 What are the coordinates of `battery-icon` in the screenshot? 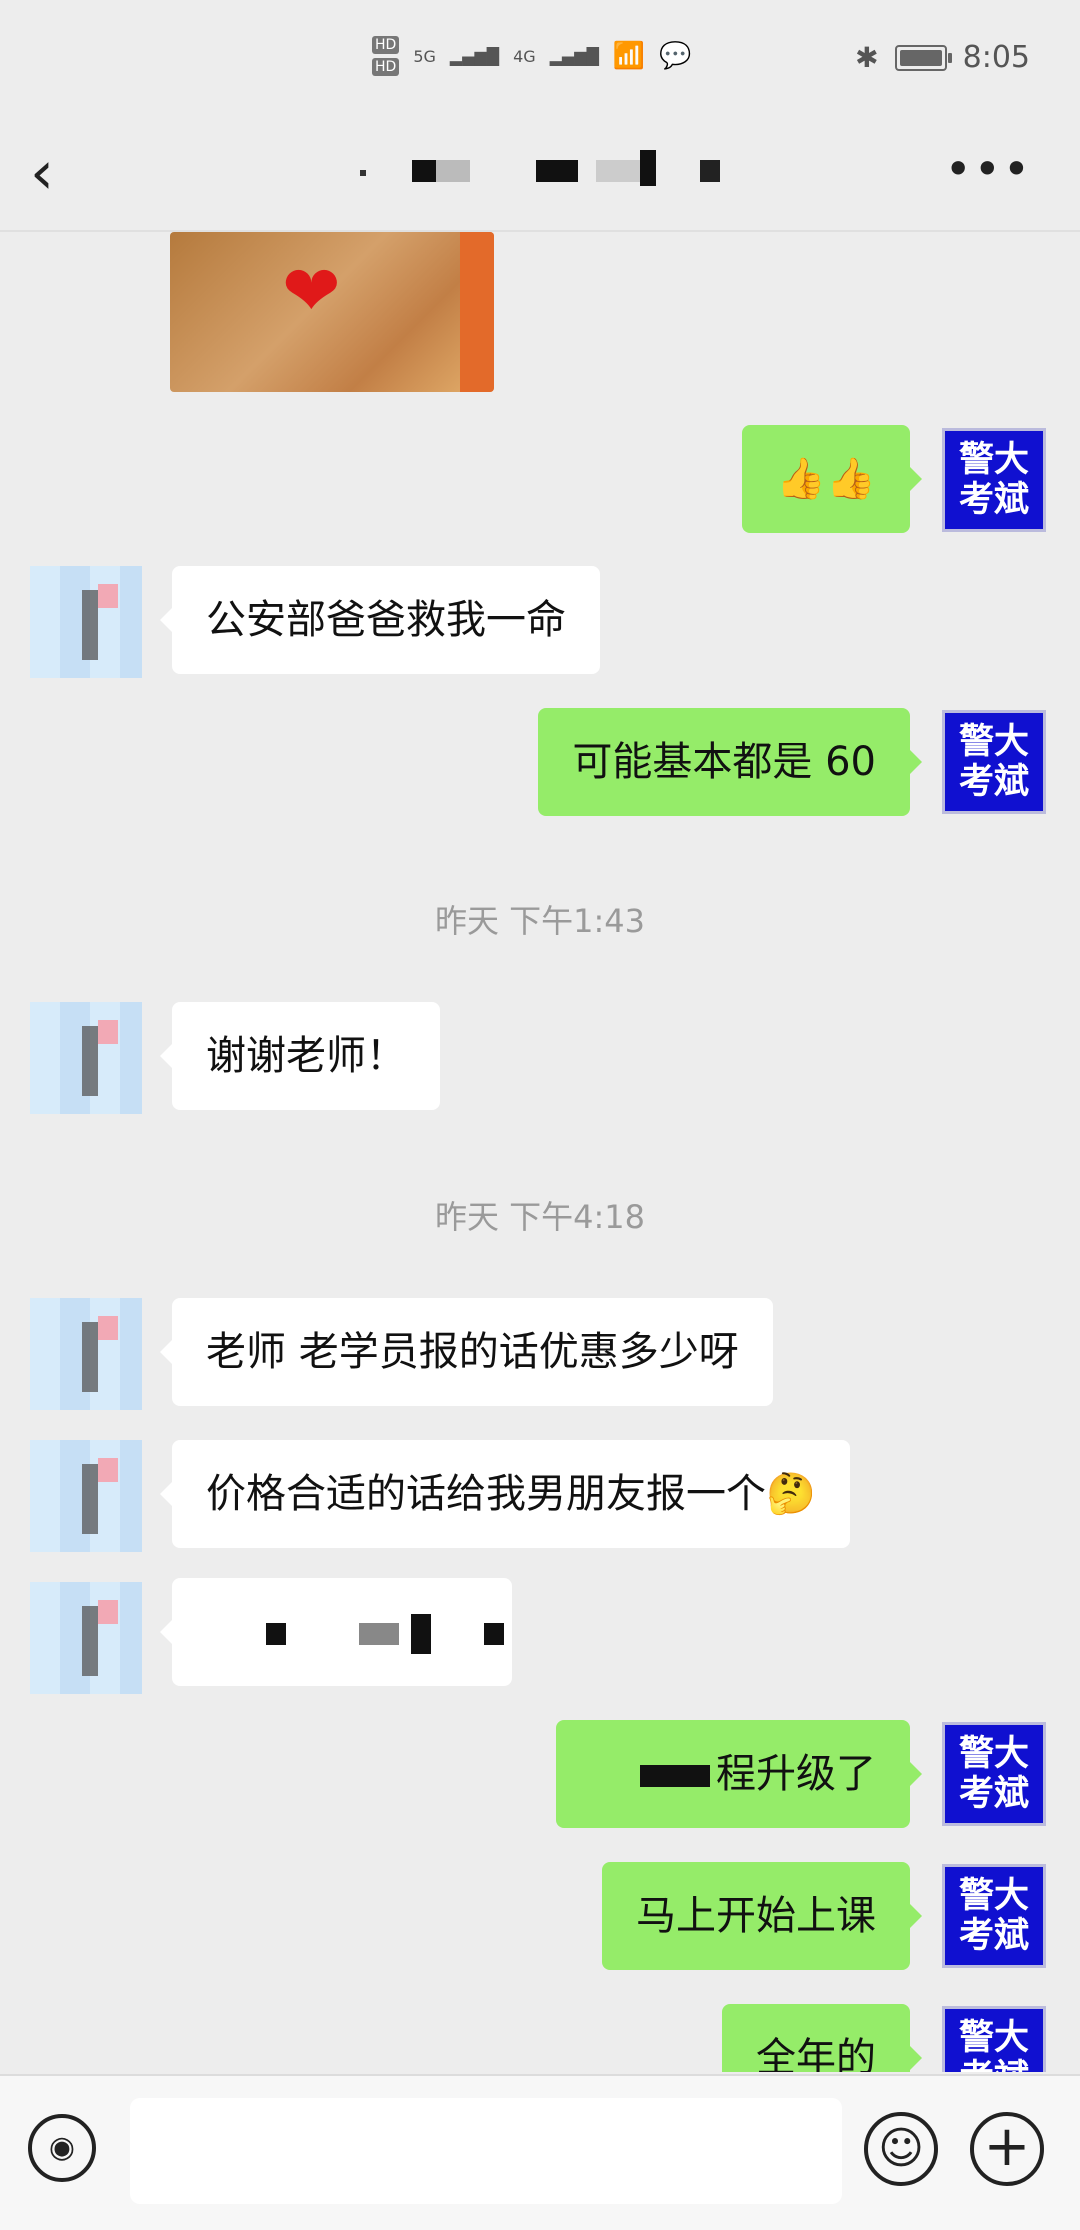 It's located at (923, 57).